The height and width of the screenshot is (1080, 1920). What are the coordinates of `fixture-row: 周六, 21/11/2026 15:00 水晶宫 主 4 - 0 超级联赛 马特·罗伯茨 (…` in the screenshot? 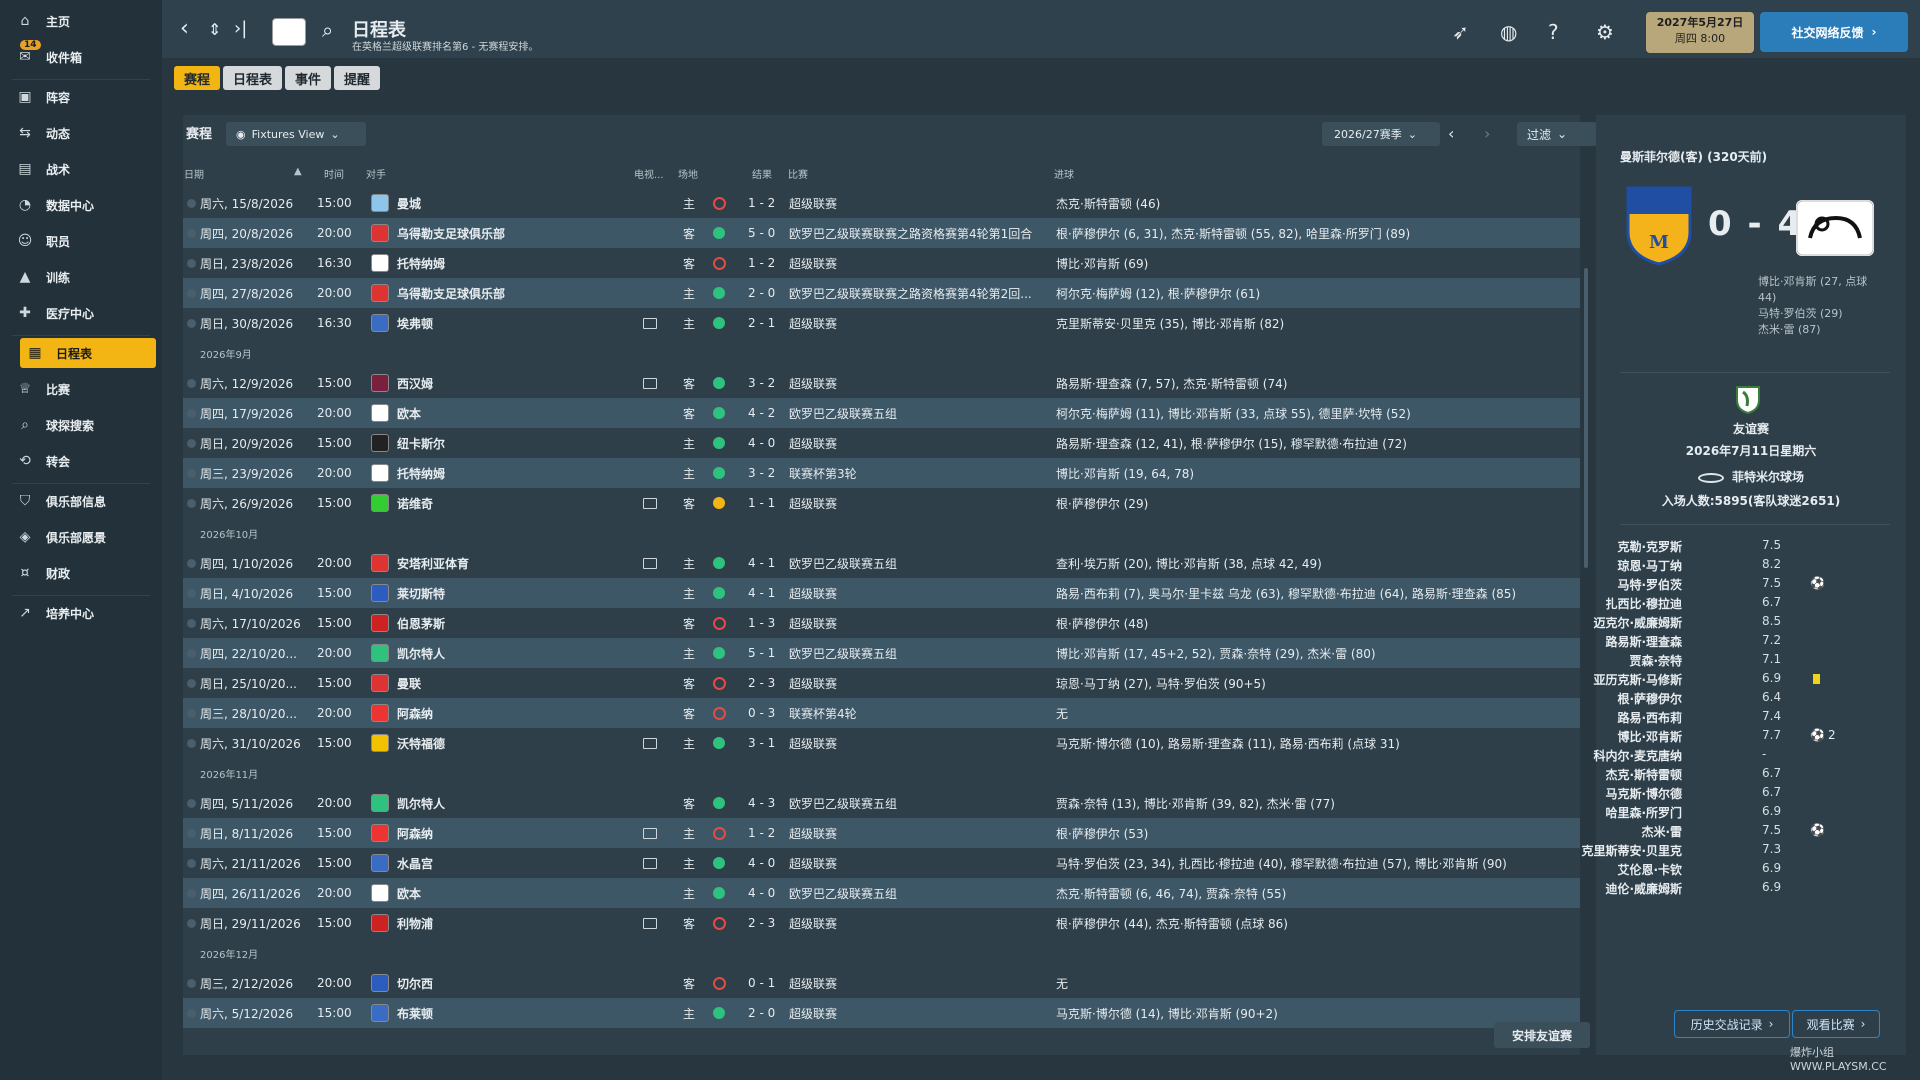 It's located at (881, 863).